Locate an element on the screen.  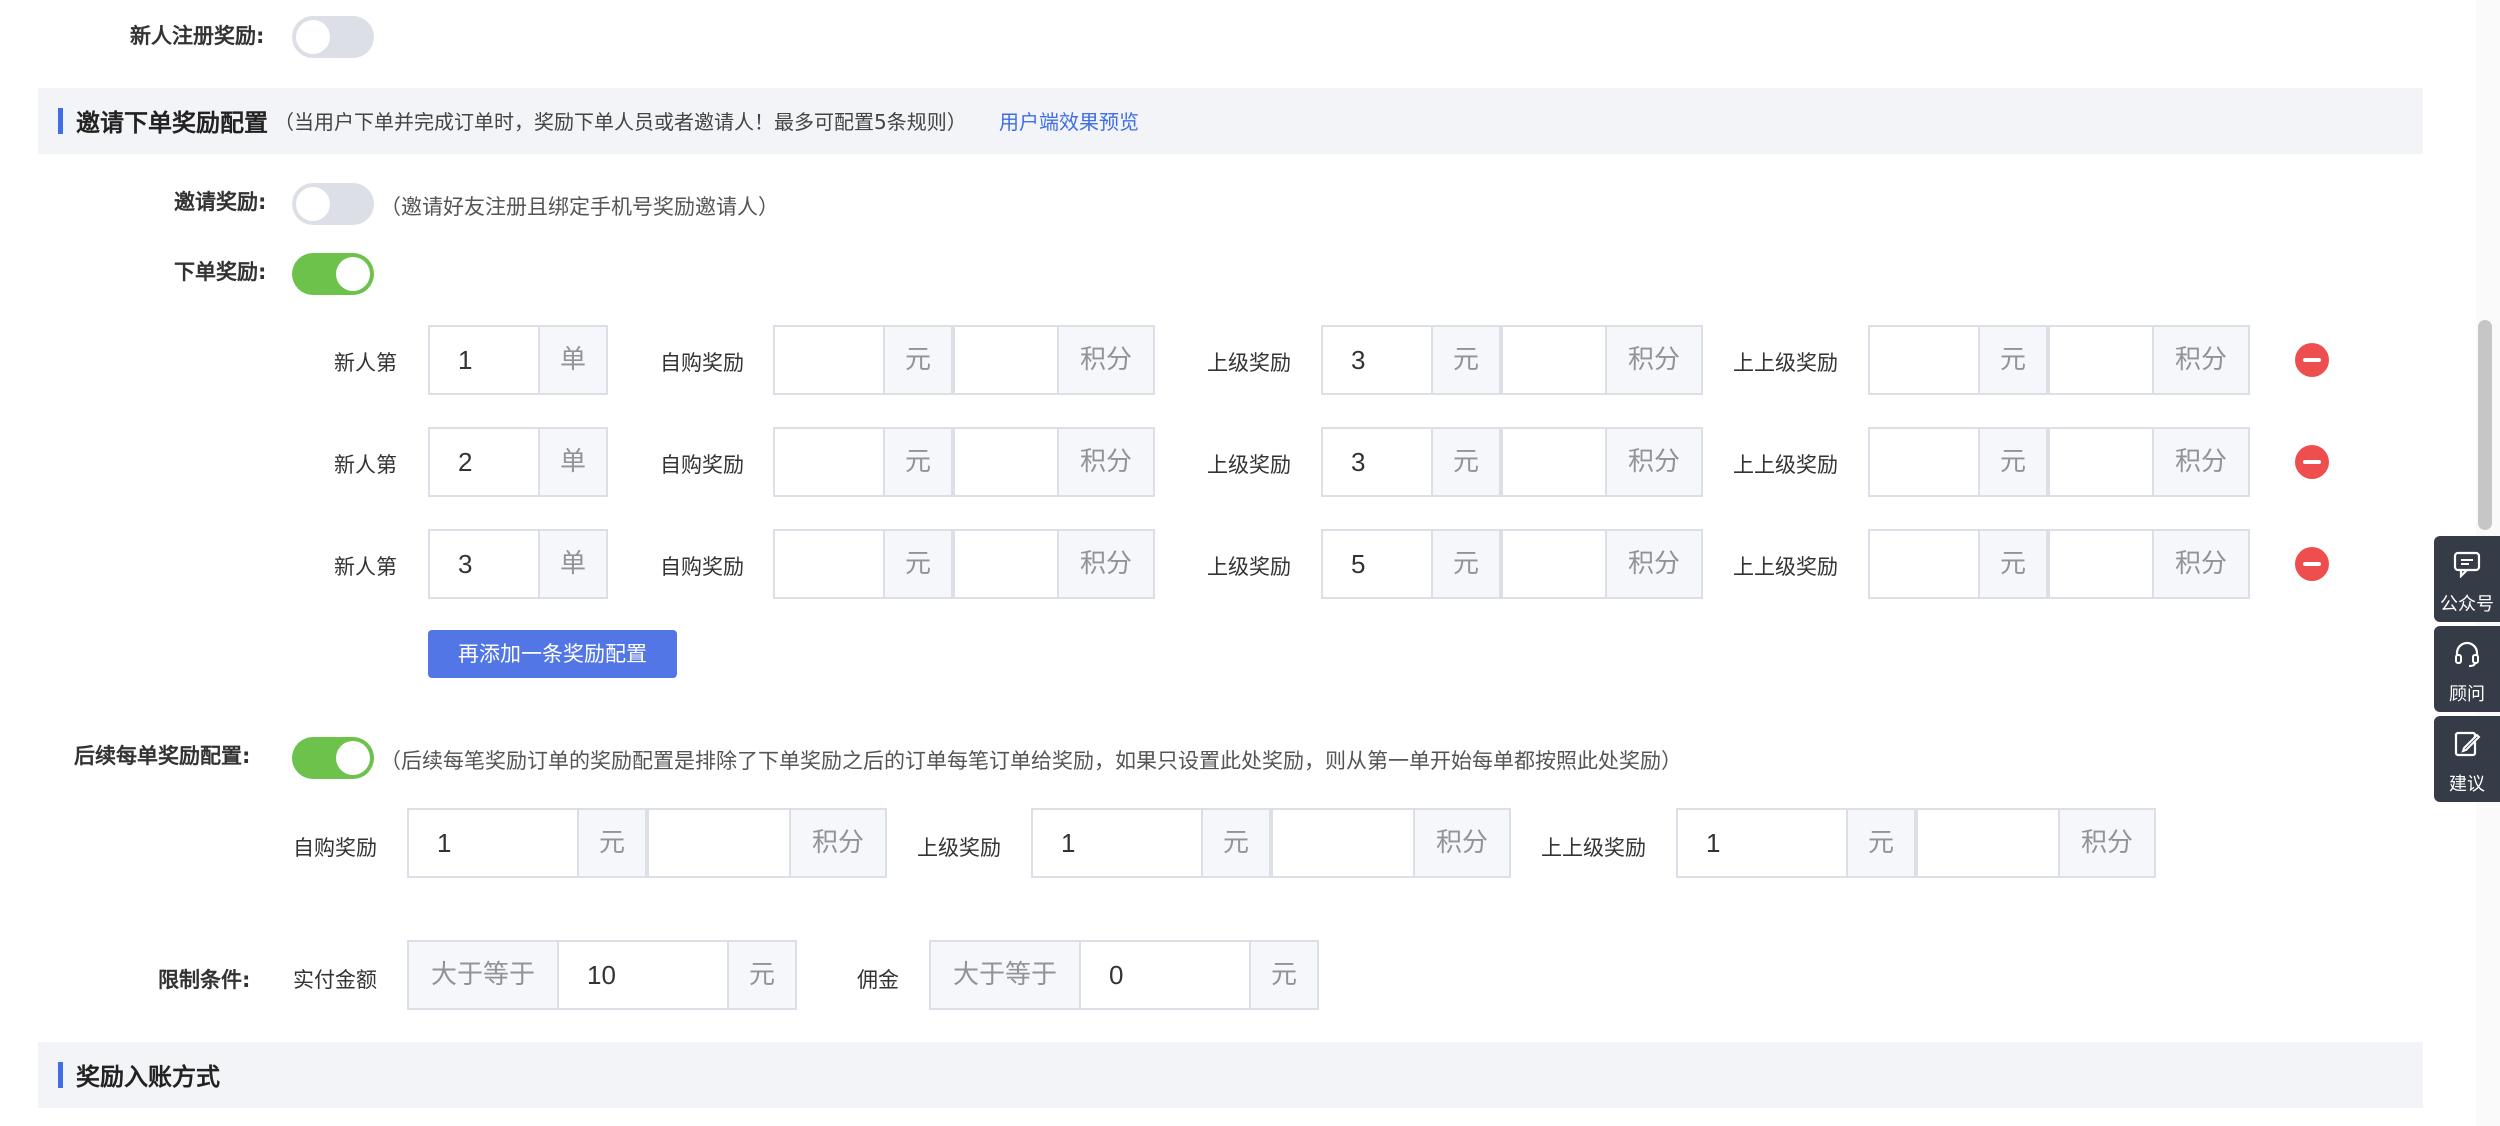
subsequent-reward-toggle is located at coordinates (333, 758).